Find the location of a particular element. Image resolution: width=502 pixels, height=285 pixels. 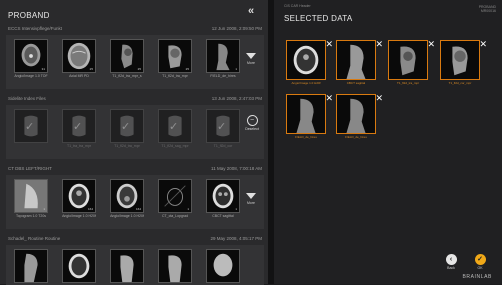

collapse-panel-button: « is located at coordinates (251, 11).